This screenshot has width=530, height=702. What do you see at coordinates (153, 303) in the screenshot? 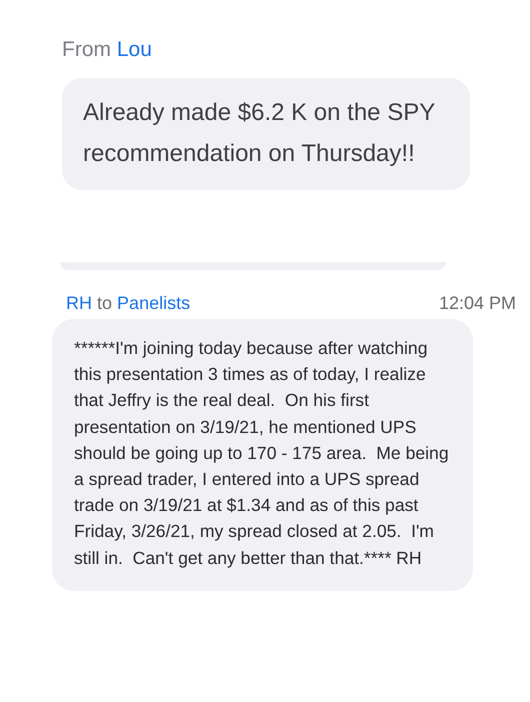
I see `recipient-name: Panelists` at bounding box center [153, 303].